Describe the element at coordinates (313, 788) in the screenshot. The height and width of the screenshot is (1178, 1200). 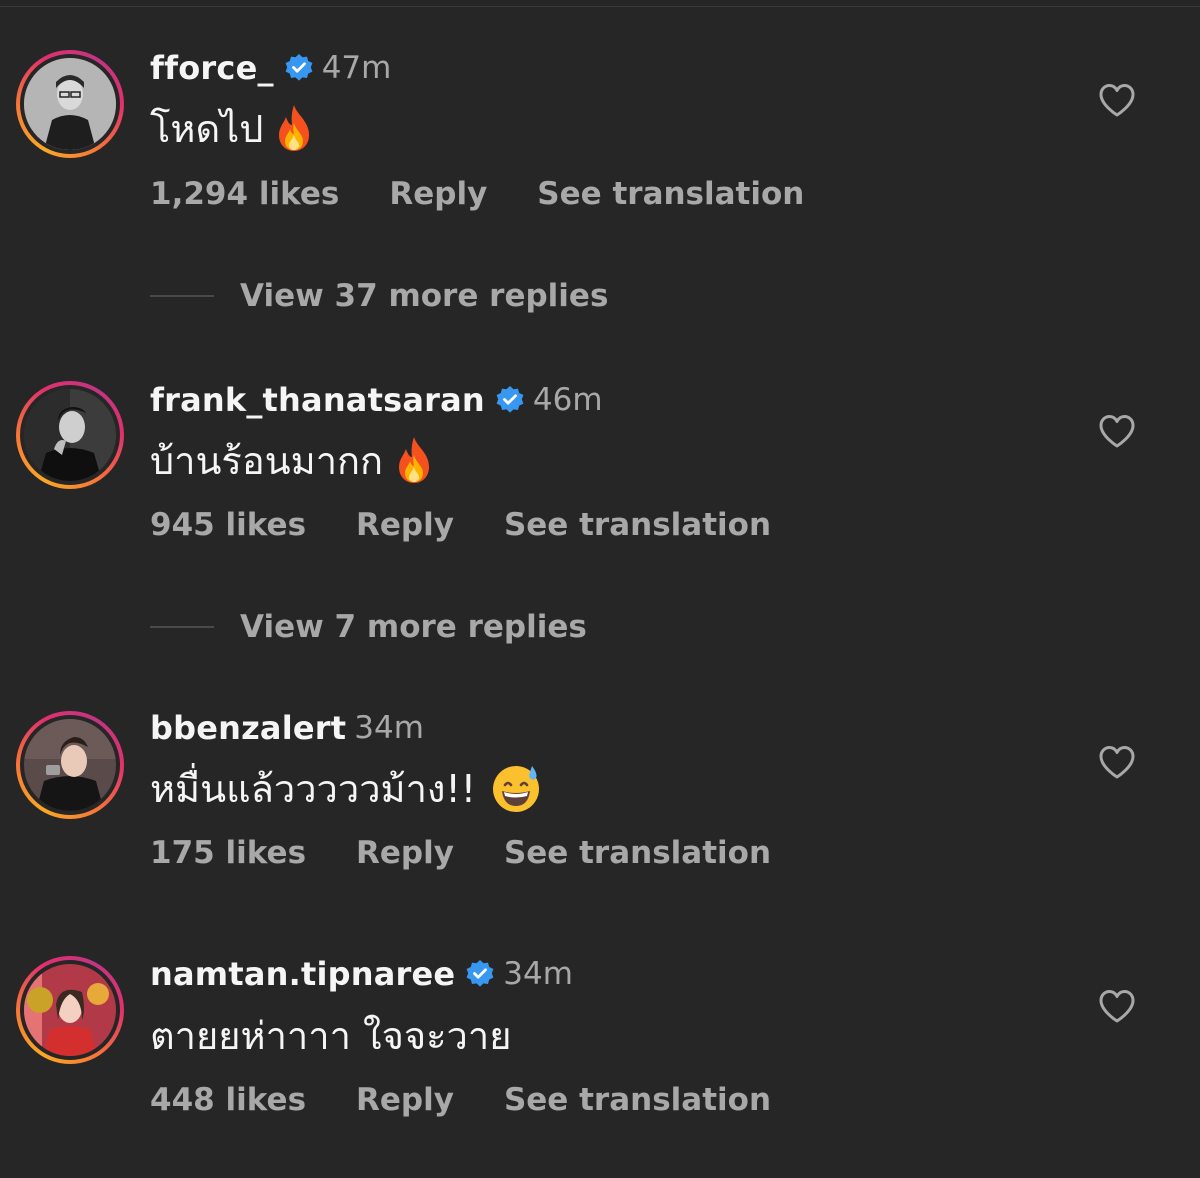
I see `comment-text: หมื่นแล้วววววม้าง!!` at that location.